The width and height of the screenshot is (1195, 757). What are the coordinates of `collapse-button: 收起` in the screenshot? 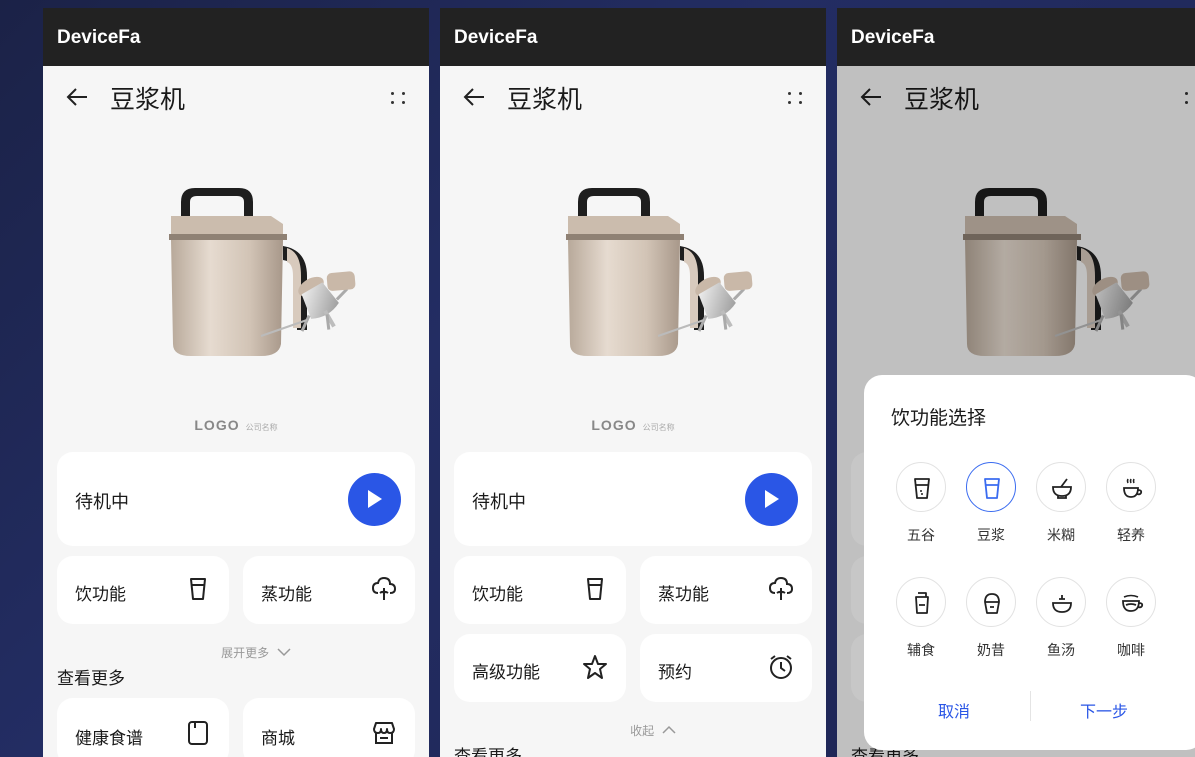 It's located at (633, 730).